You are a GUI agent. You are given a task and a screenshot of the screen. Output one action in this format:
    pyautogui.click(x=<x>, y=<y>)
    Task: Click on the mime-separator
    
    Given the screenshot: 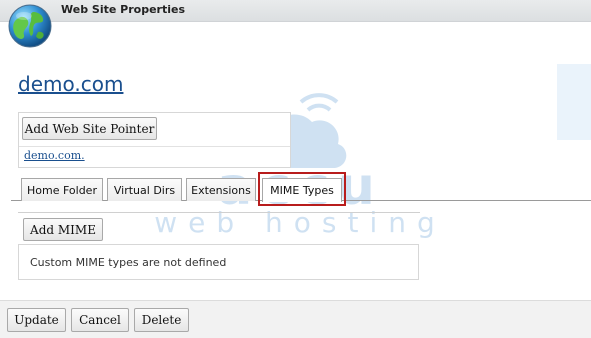 What is the action you would take?
    pyautogui.click(x=219, y=212)
    